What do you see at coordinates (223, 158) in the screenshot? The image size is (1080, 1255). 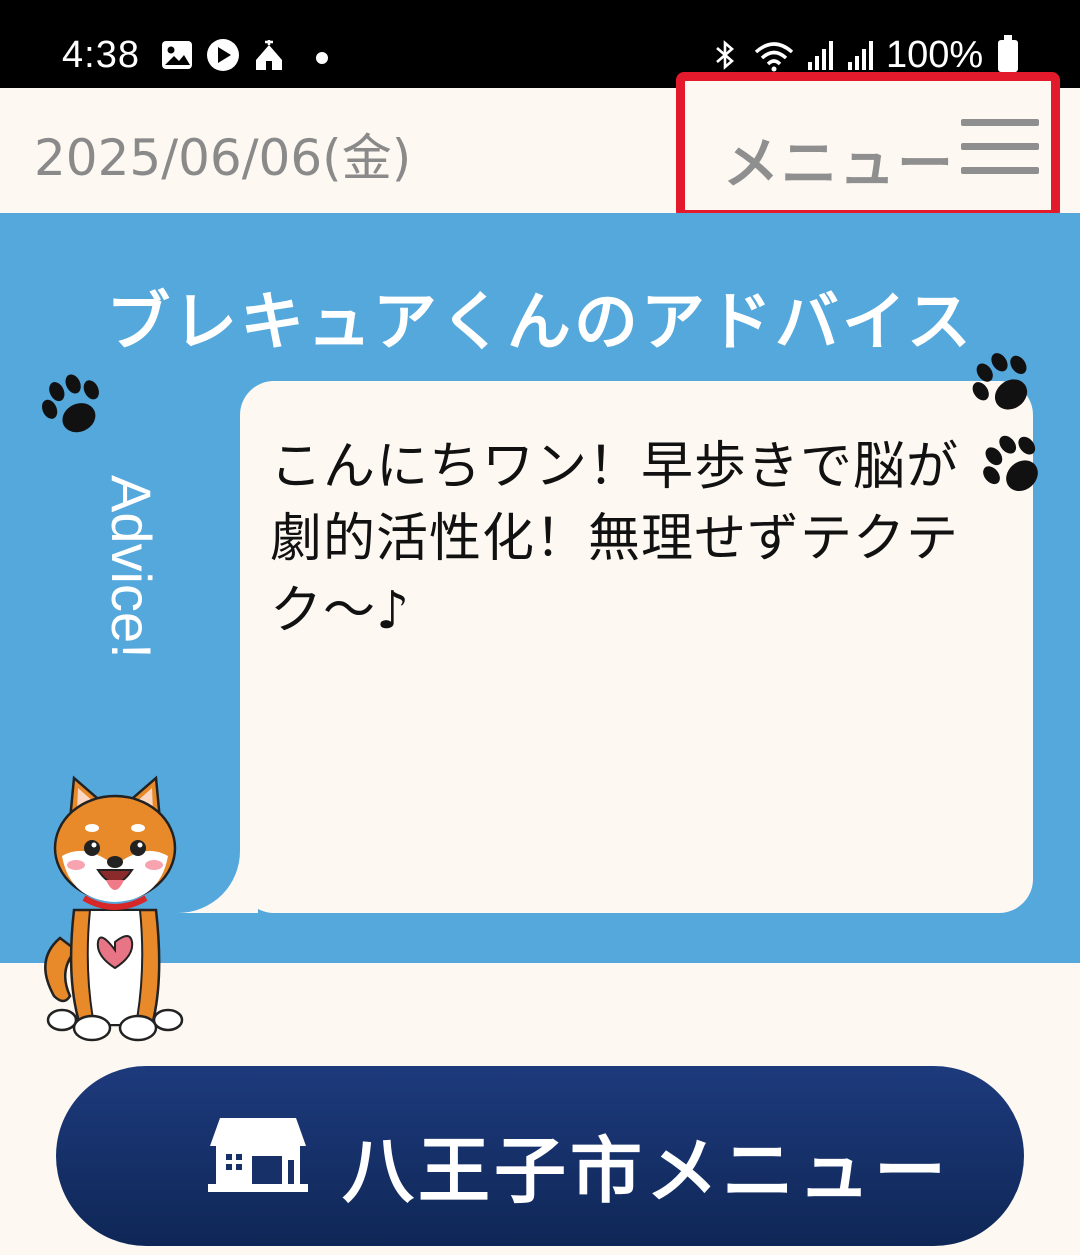 I see `current-date: 2025/06/06(金)` at bounding box center [223, 158].